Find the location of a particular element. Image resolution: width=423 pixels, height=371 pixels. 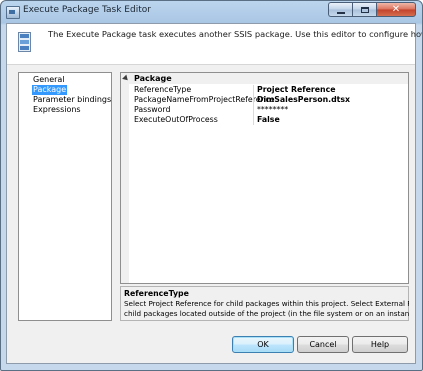

category-label: Package is located at coordinates (153, 78).